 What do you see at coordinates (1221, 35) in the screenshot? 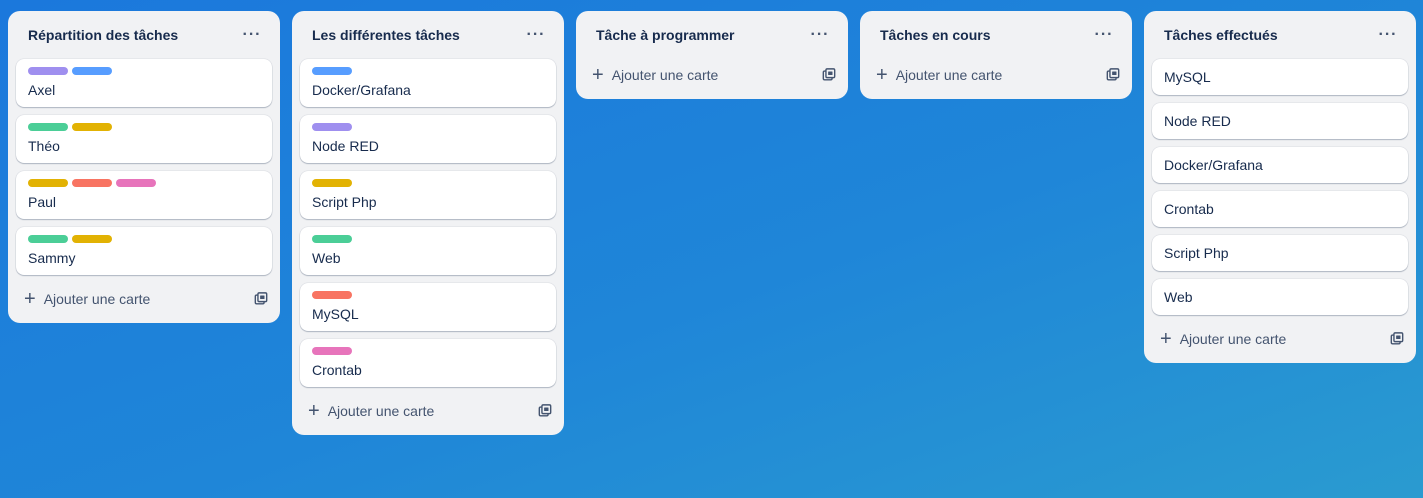
I see `list-title: Tâches effectués` at bounding box center [1221, 35].